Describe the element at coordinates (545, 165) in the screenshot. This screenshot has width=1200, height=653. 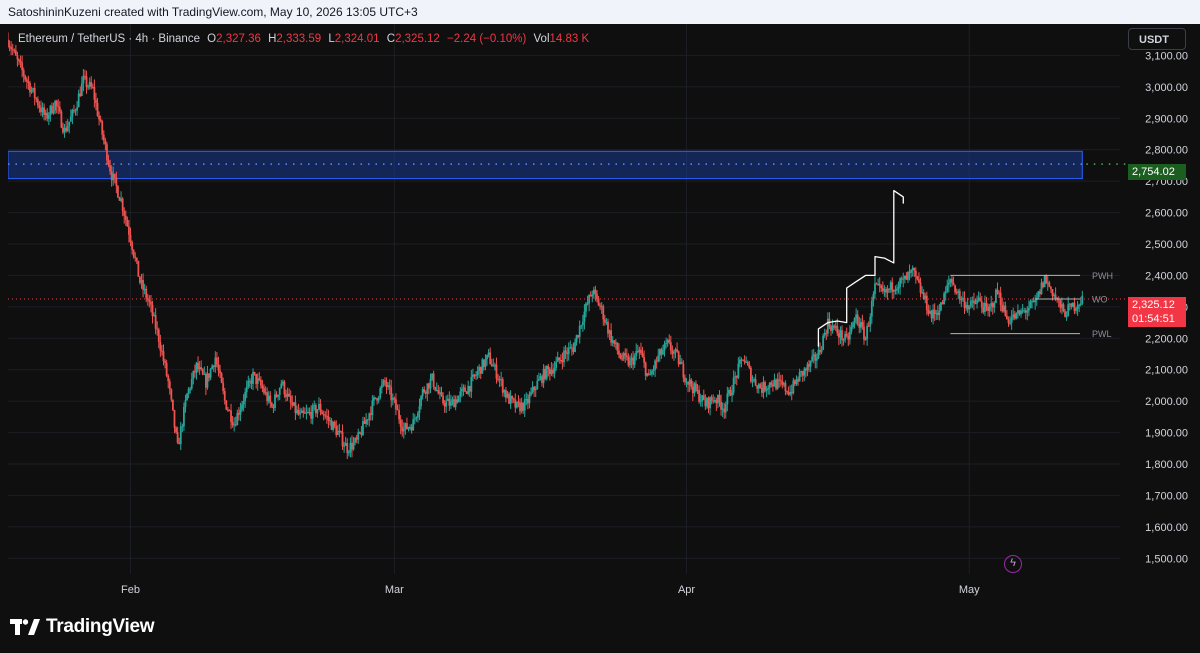
I see `zone-box` at that location.